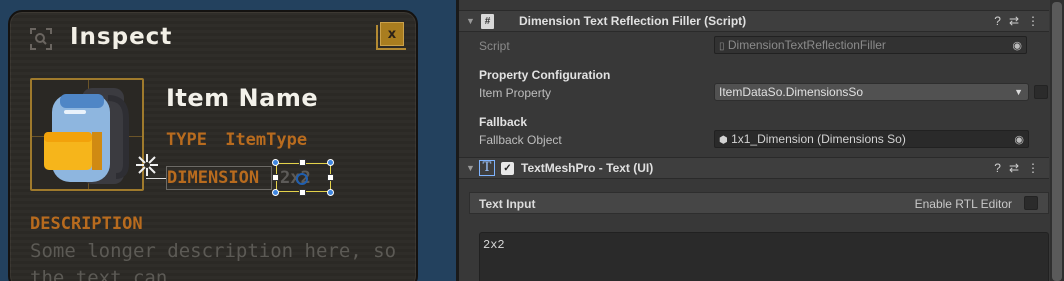 Image resolution: width=1064 pixels, height=281 pixels. Describe the element at coordinates (587, 168) in the screenshot. I see `component-title: TextMeshPro - Text (UI)` at that location.